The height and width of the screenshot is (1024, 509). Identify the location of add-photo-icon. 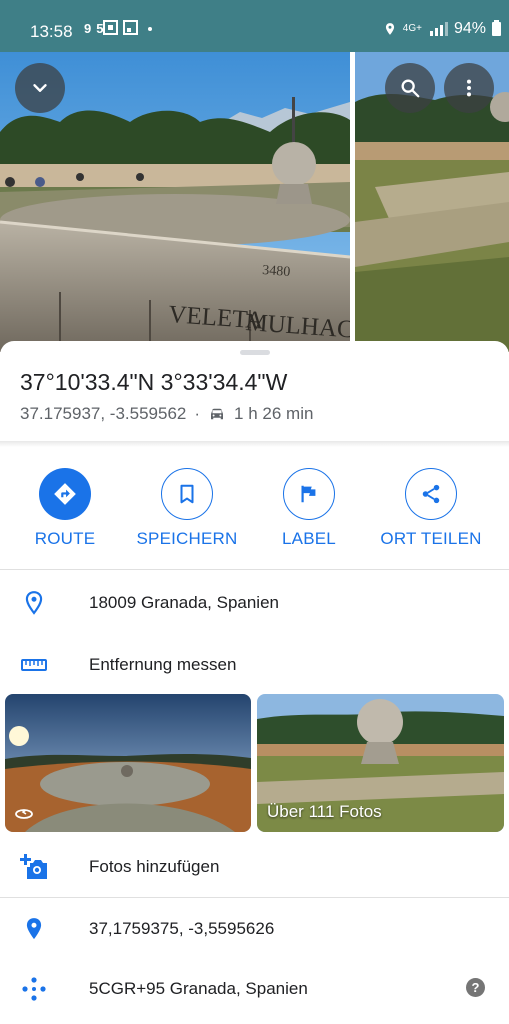
(34, 867).